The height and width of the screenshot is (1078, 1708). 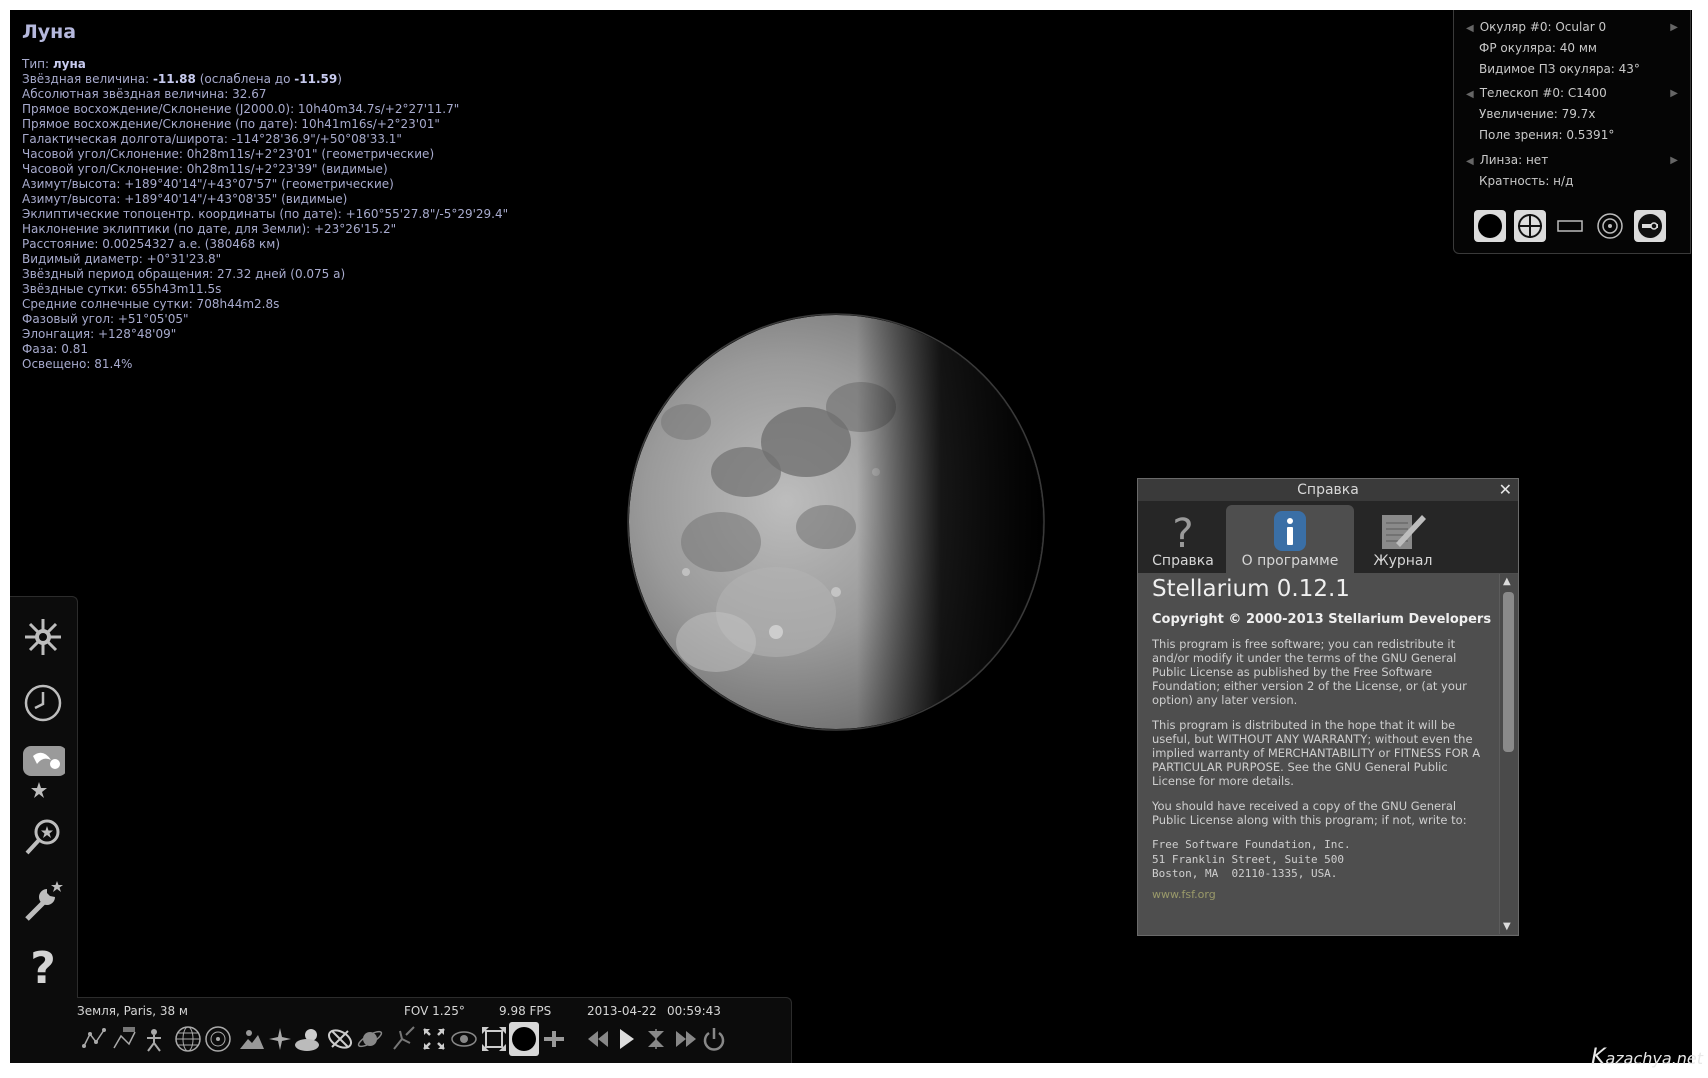 What do you see at coordinates (404, 1039) in the screenshot?
I see `satellites-icon` at bounding box center [404, 1039].